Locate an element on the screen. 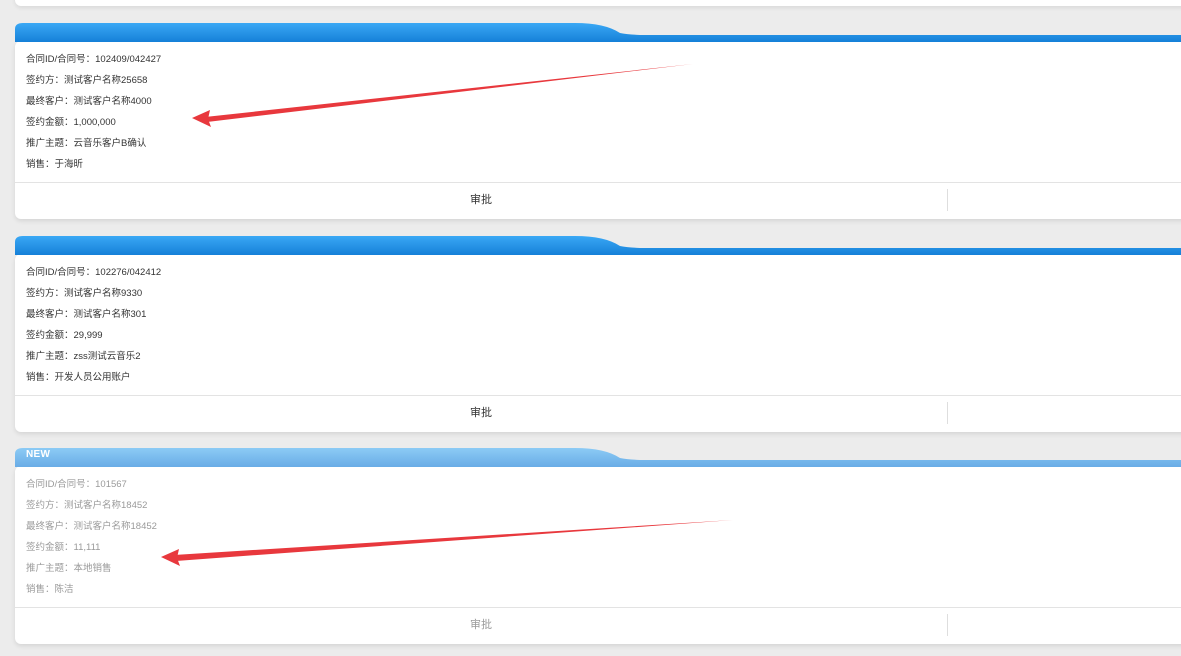  salesperson: 销售：于海昕 is located at coordinates (55, 164).